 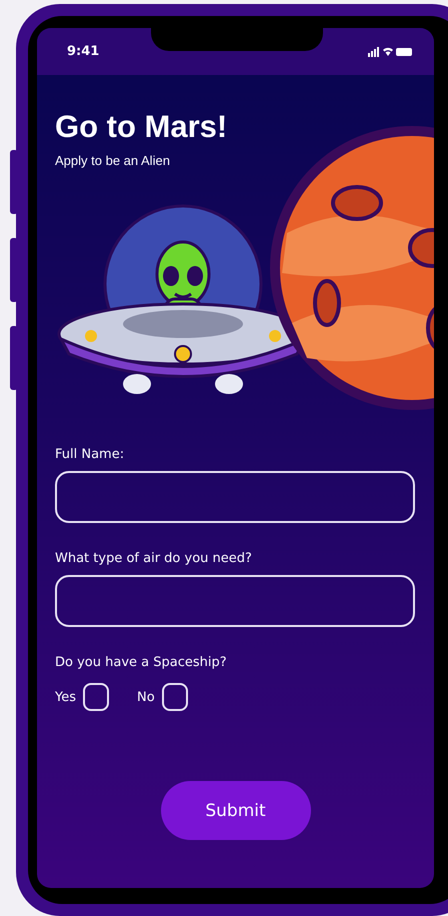 What do you see at coordinates (390, 51) in the screenshot?
I see `status-icons` at bounding box center [390, 51].